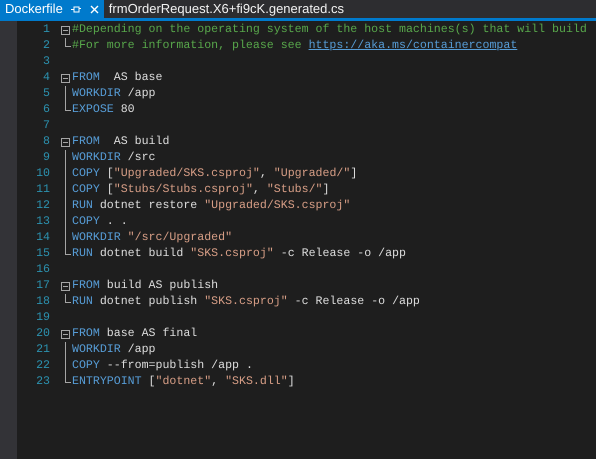 The width and height of the screenshot is (596, 459). What do you see at coordinates (312, 174) in the screenshot?
I see `code-string: "Upgraded/"` at bounding box center [312, 174].